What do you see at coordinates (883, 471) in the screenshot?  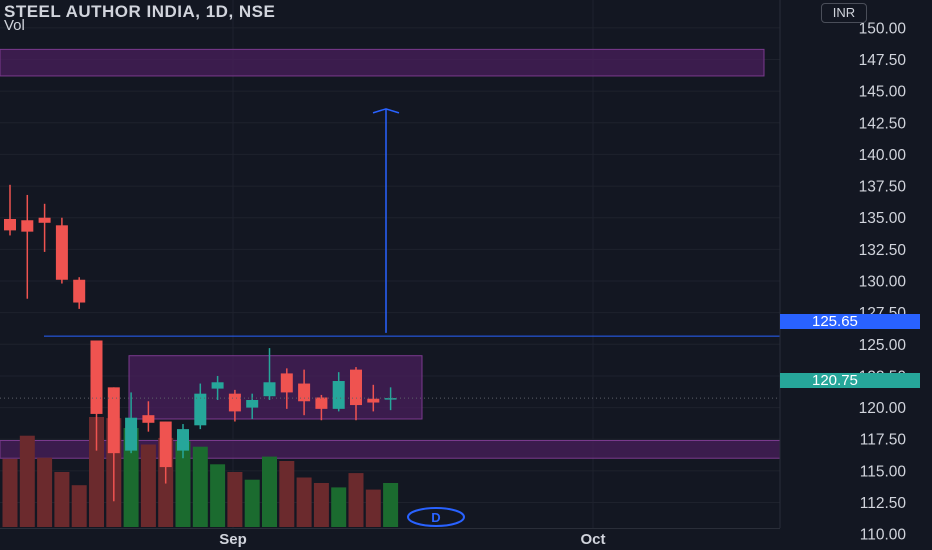 I see `price-tick-label: 115.00` at bounding box center [883, 471].